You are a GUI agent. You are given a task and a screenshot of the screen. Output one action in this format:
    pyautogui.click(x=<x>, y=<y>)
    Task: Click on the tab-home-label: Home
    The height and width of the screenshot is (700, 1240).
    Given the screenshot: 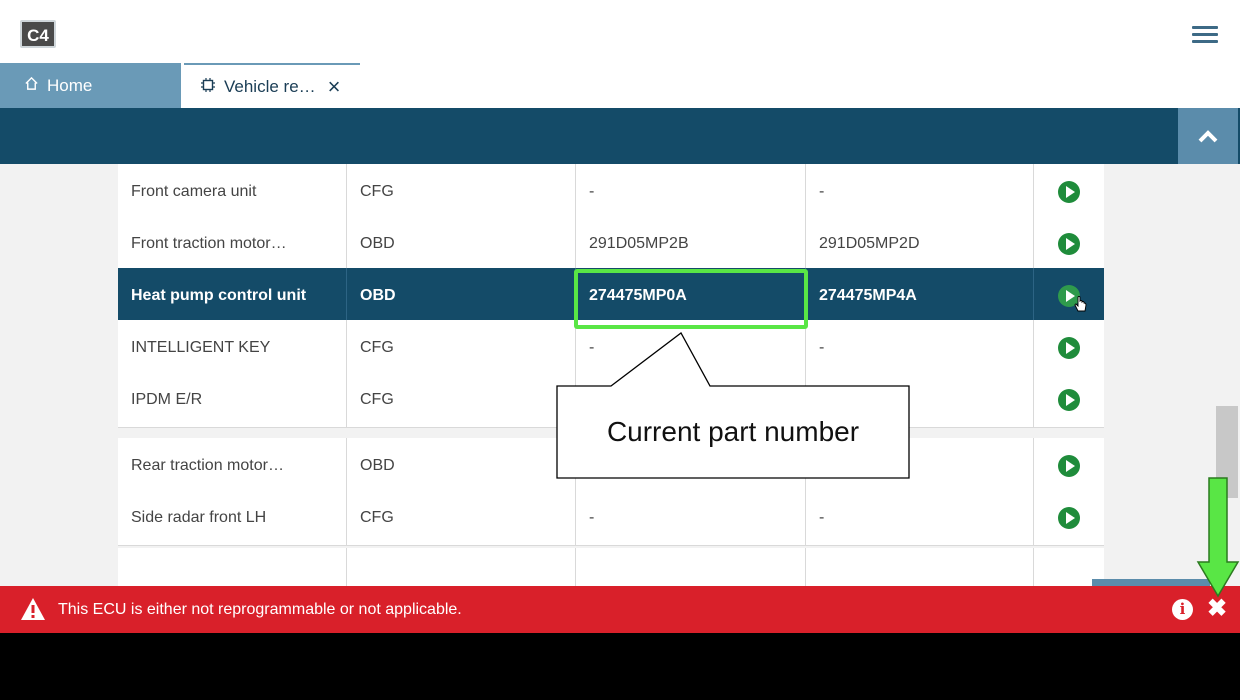 What is the action you would take?
    pyautogui.click(x=70, y=85)
    